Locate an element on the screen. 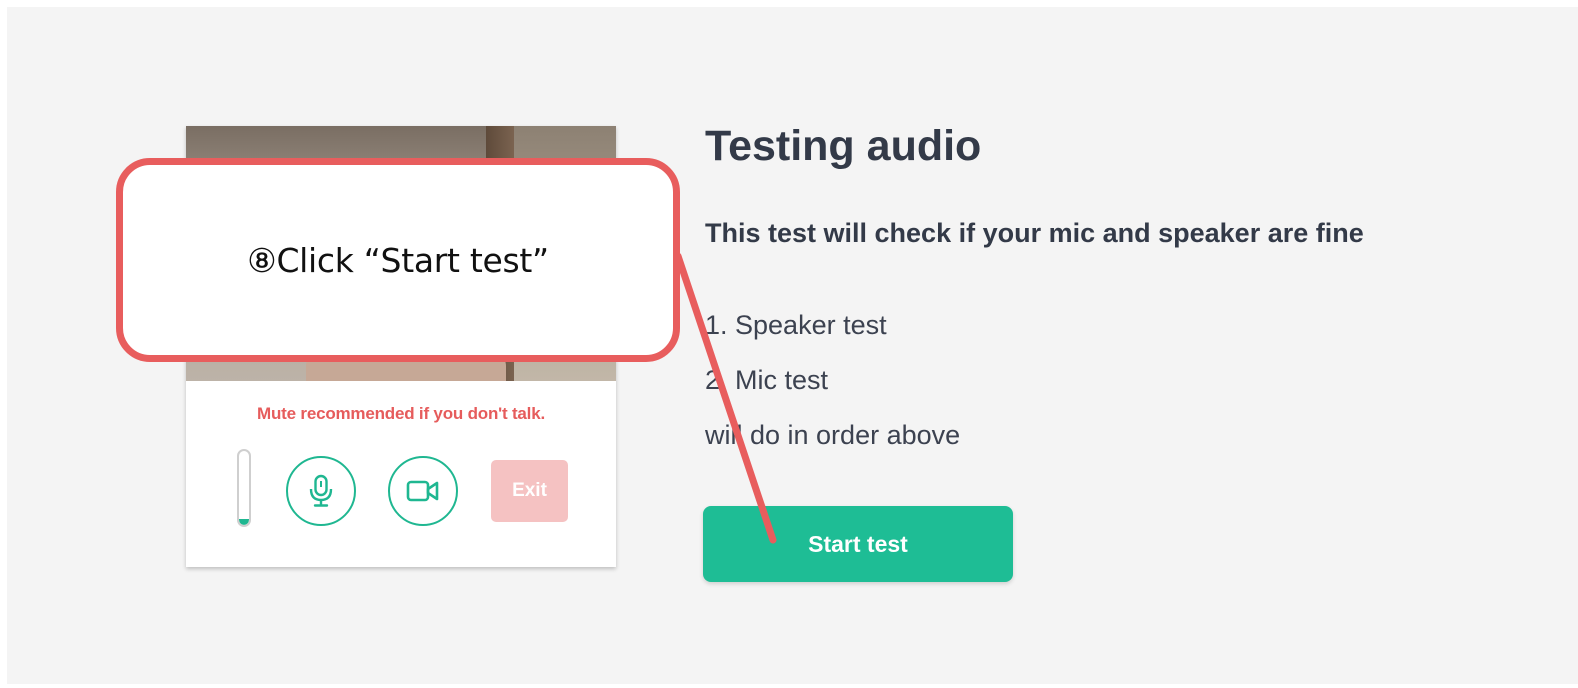  step-speaker-test: 1. Speaker test is located at coordinates (796, 325).